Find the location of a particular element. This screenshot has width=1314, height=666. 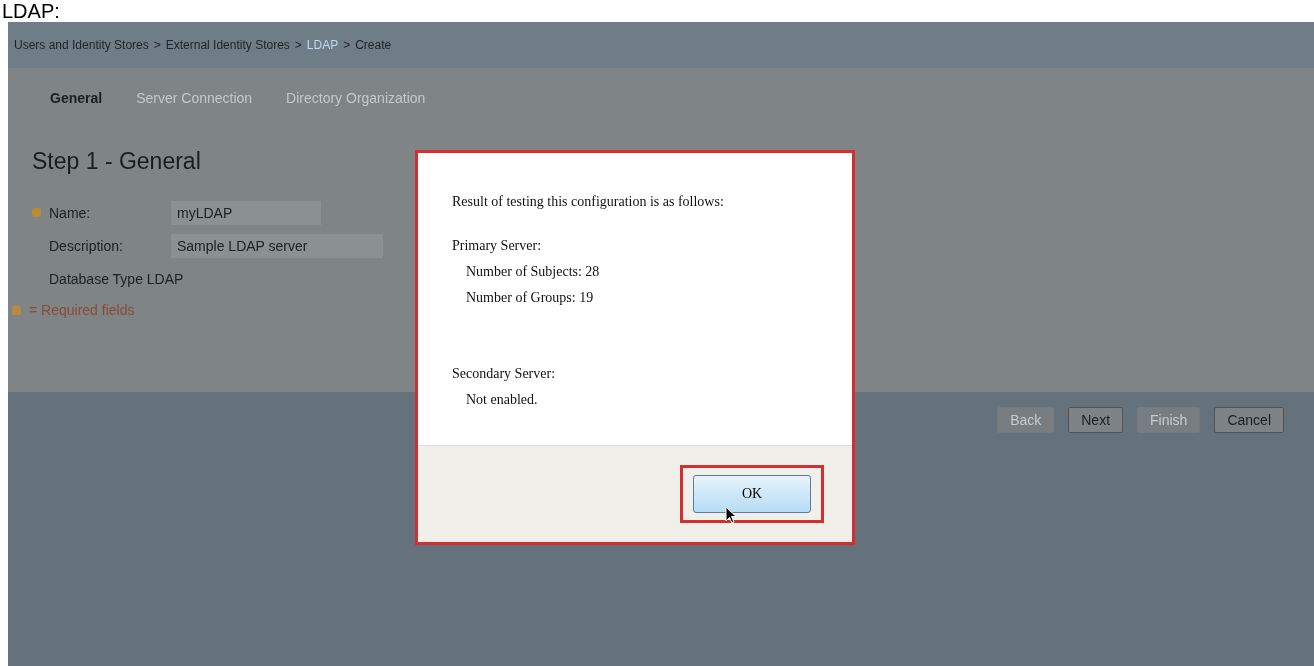

breadcrumb-item: External Identity Stores is located at coordinates (227, 45).